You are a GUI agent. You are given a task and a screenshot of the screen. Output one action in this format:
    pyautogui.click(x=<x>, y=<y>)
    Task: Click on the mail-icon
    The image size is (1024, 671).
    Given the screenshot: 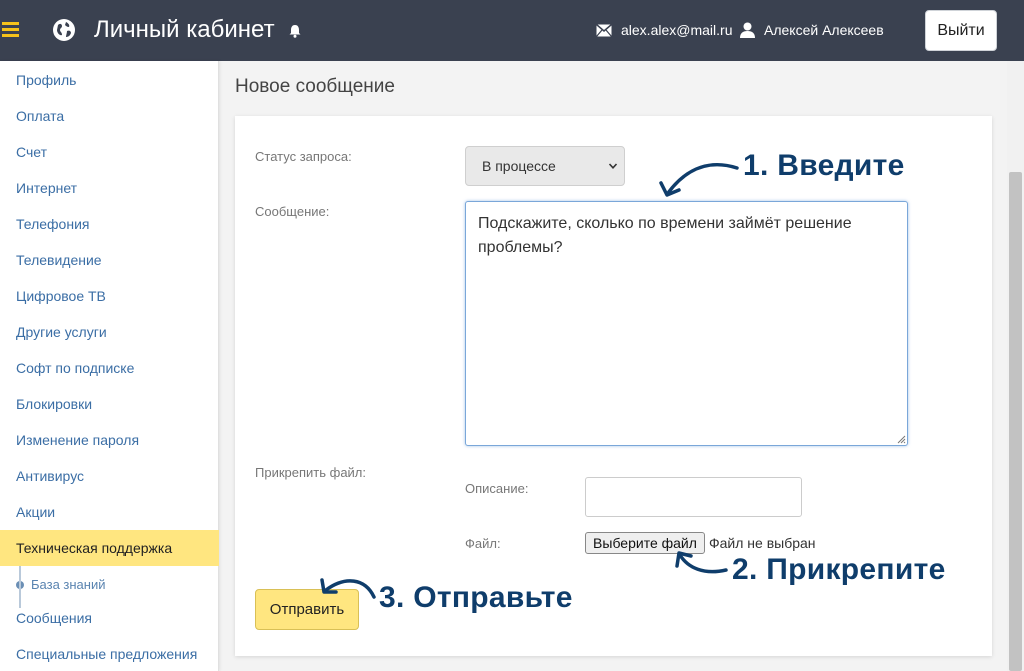 What is the action you would take?
    pyautogui.click(x=604, y=30)
    